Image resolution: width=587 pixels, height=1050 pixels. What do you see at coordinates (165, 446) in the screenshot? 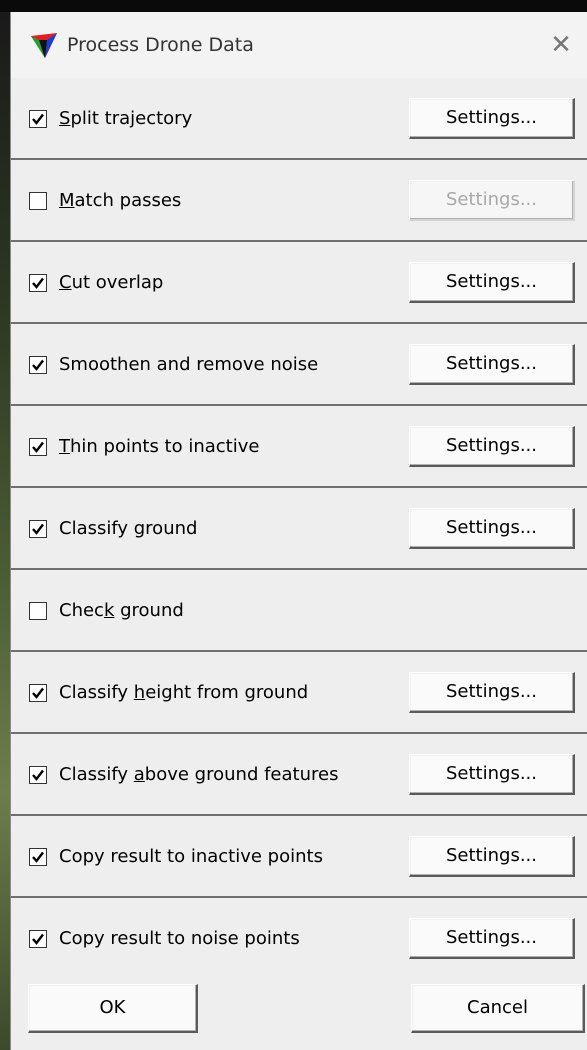
I see `option-label-text: hin points to inactive` at bounding box center [165, 446].